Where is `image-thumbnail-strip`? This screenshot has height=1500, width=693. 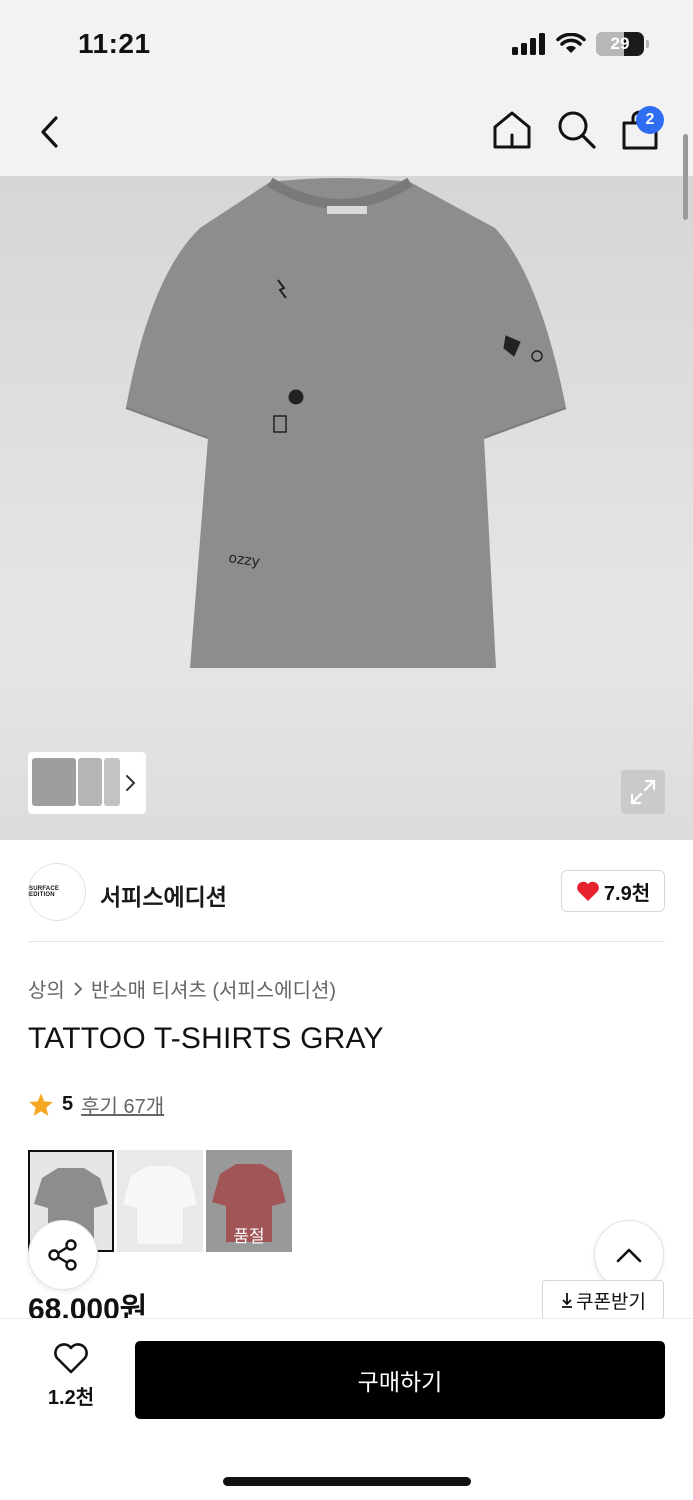 image-thumbnail-strip is located at coordinates (87, 783).